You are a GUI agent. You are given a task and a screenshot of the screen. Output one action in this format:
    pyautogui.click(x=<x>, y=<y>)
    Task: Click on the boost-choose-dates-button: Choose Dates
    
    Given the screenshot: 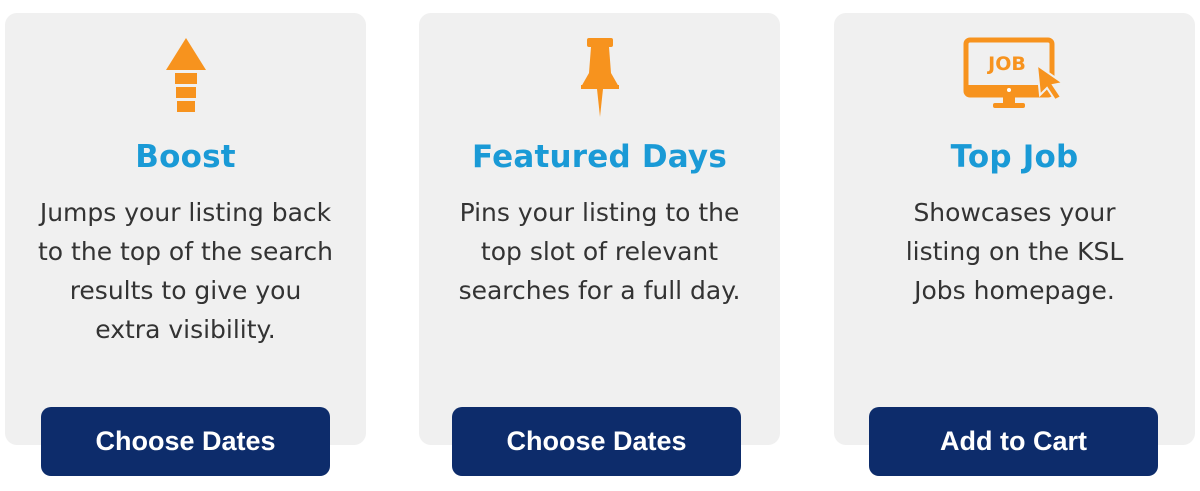 What is the action you would take?
    pyautogui.click(x=185, y=441)
    